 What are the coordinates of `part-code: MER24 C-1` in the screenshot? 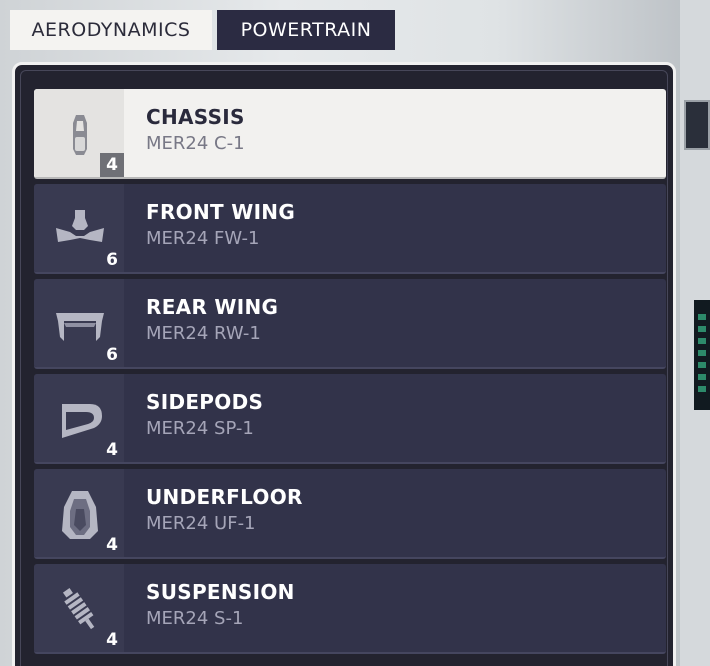 It's located at (195, 143).